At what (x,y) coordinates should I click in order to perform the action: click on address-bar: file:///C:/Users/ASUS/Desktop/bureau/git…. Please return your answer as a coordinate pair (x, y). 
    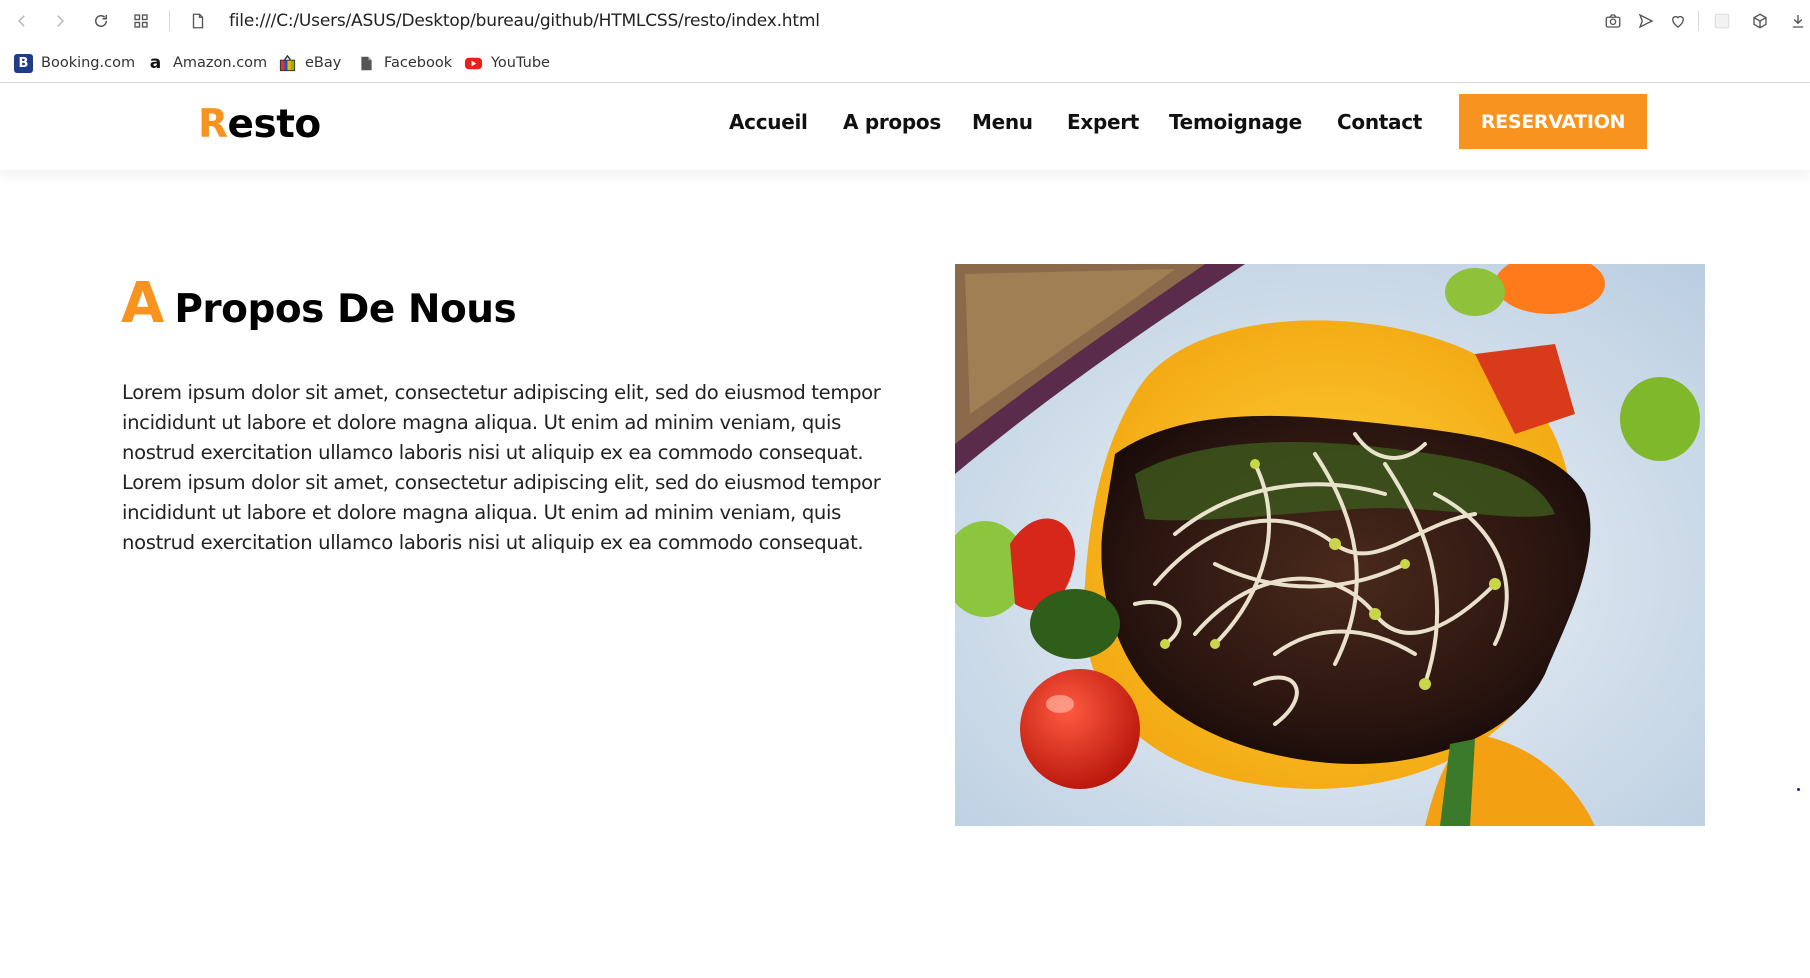
    Looking at the image, I should click on (524, 21).